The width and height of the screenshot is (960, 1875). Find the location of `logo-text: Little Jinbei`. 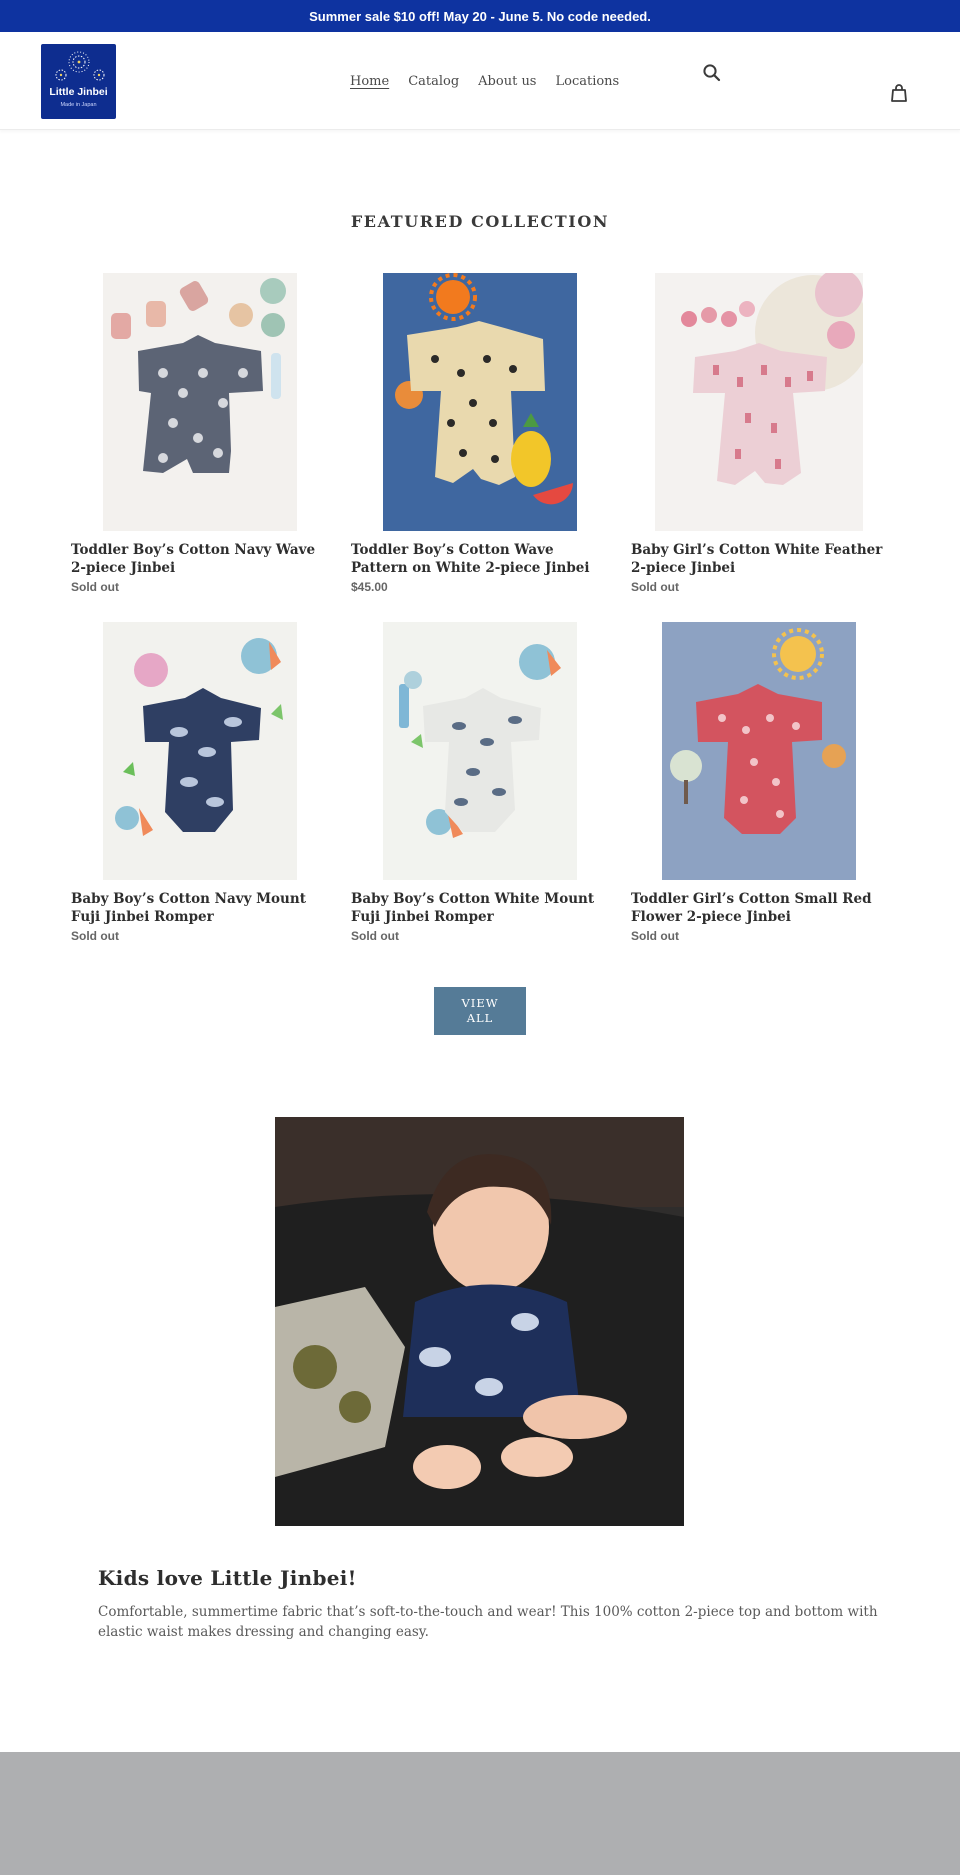

logo-text: Little Jinbei is located at coordinates (78, 92).